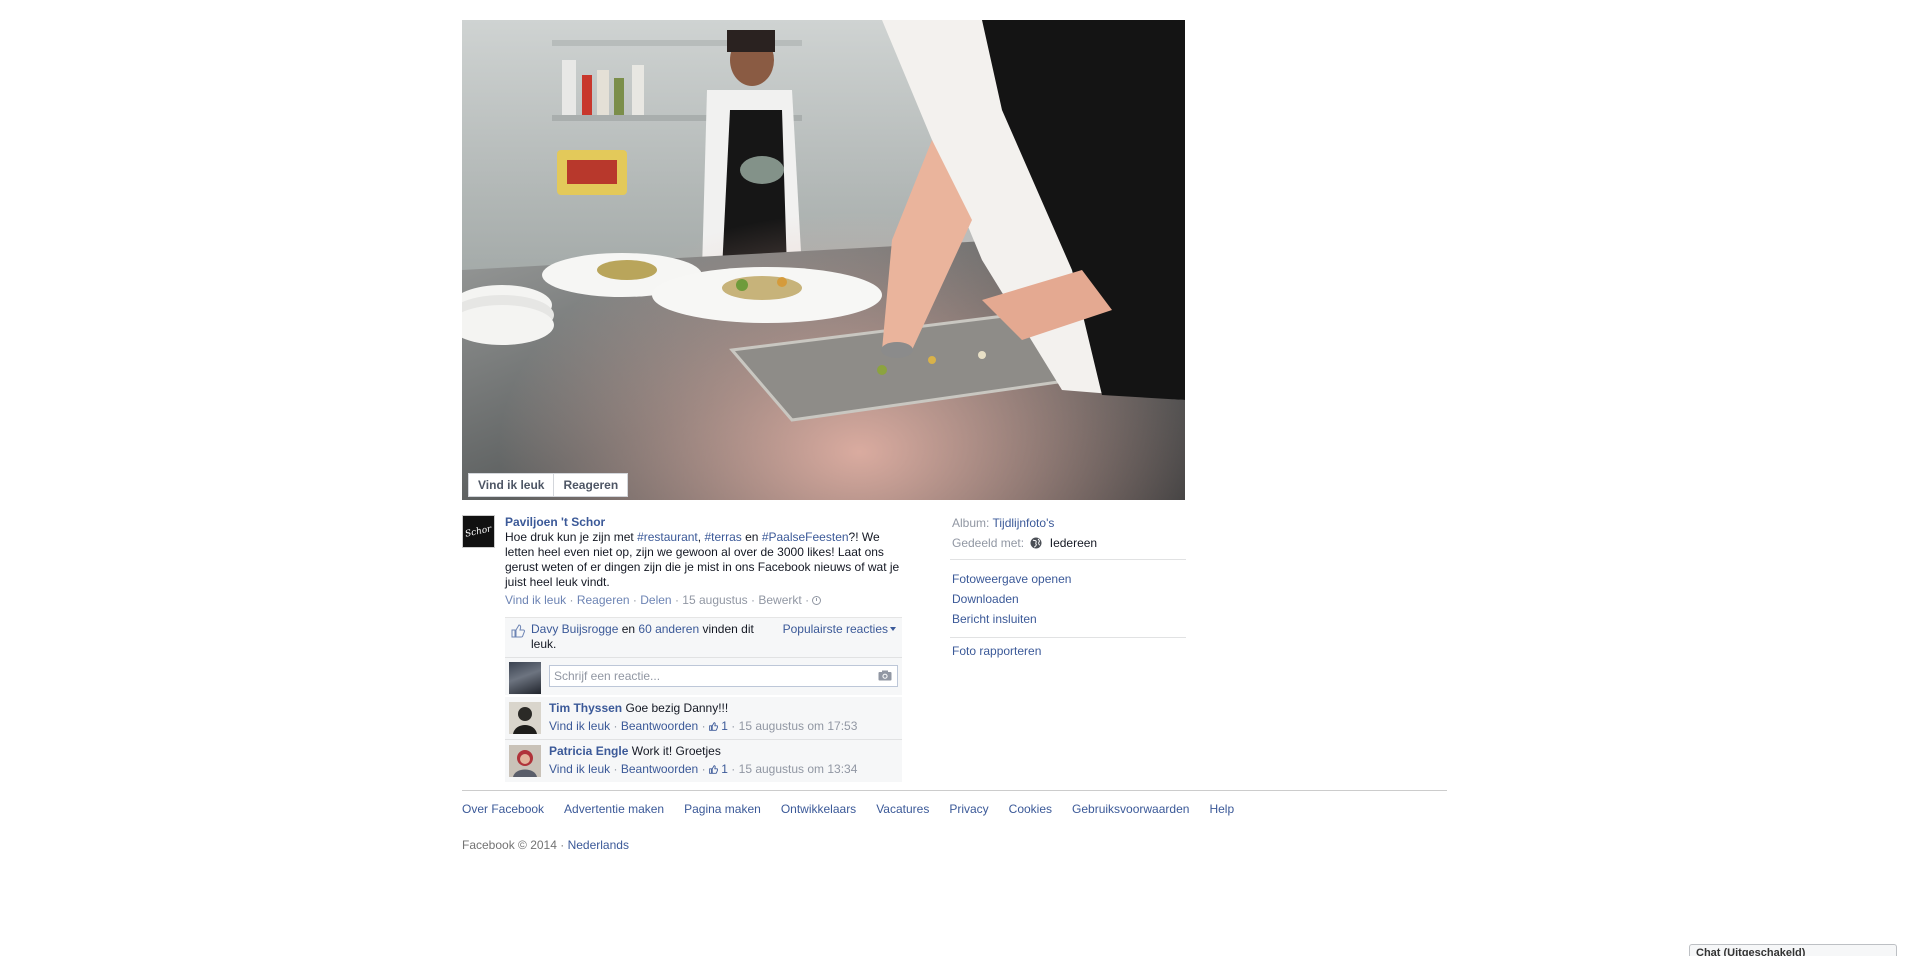  I want to click on comment-input, so click(723, 676).